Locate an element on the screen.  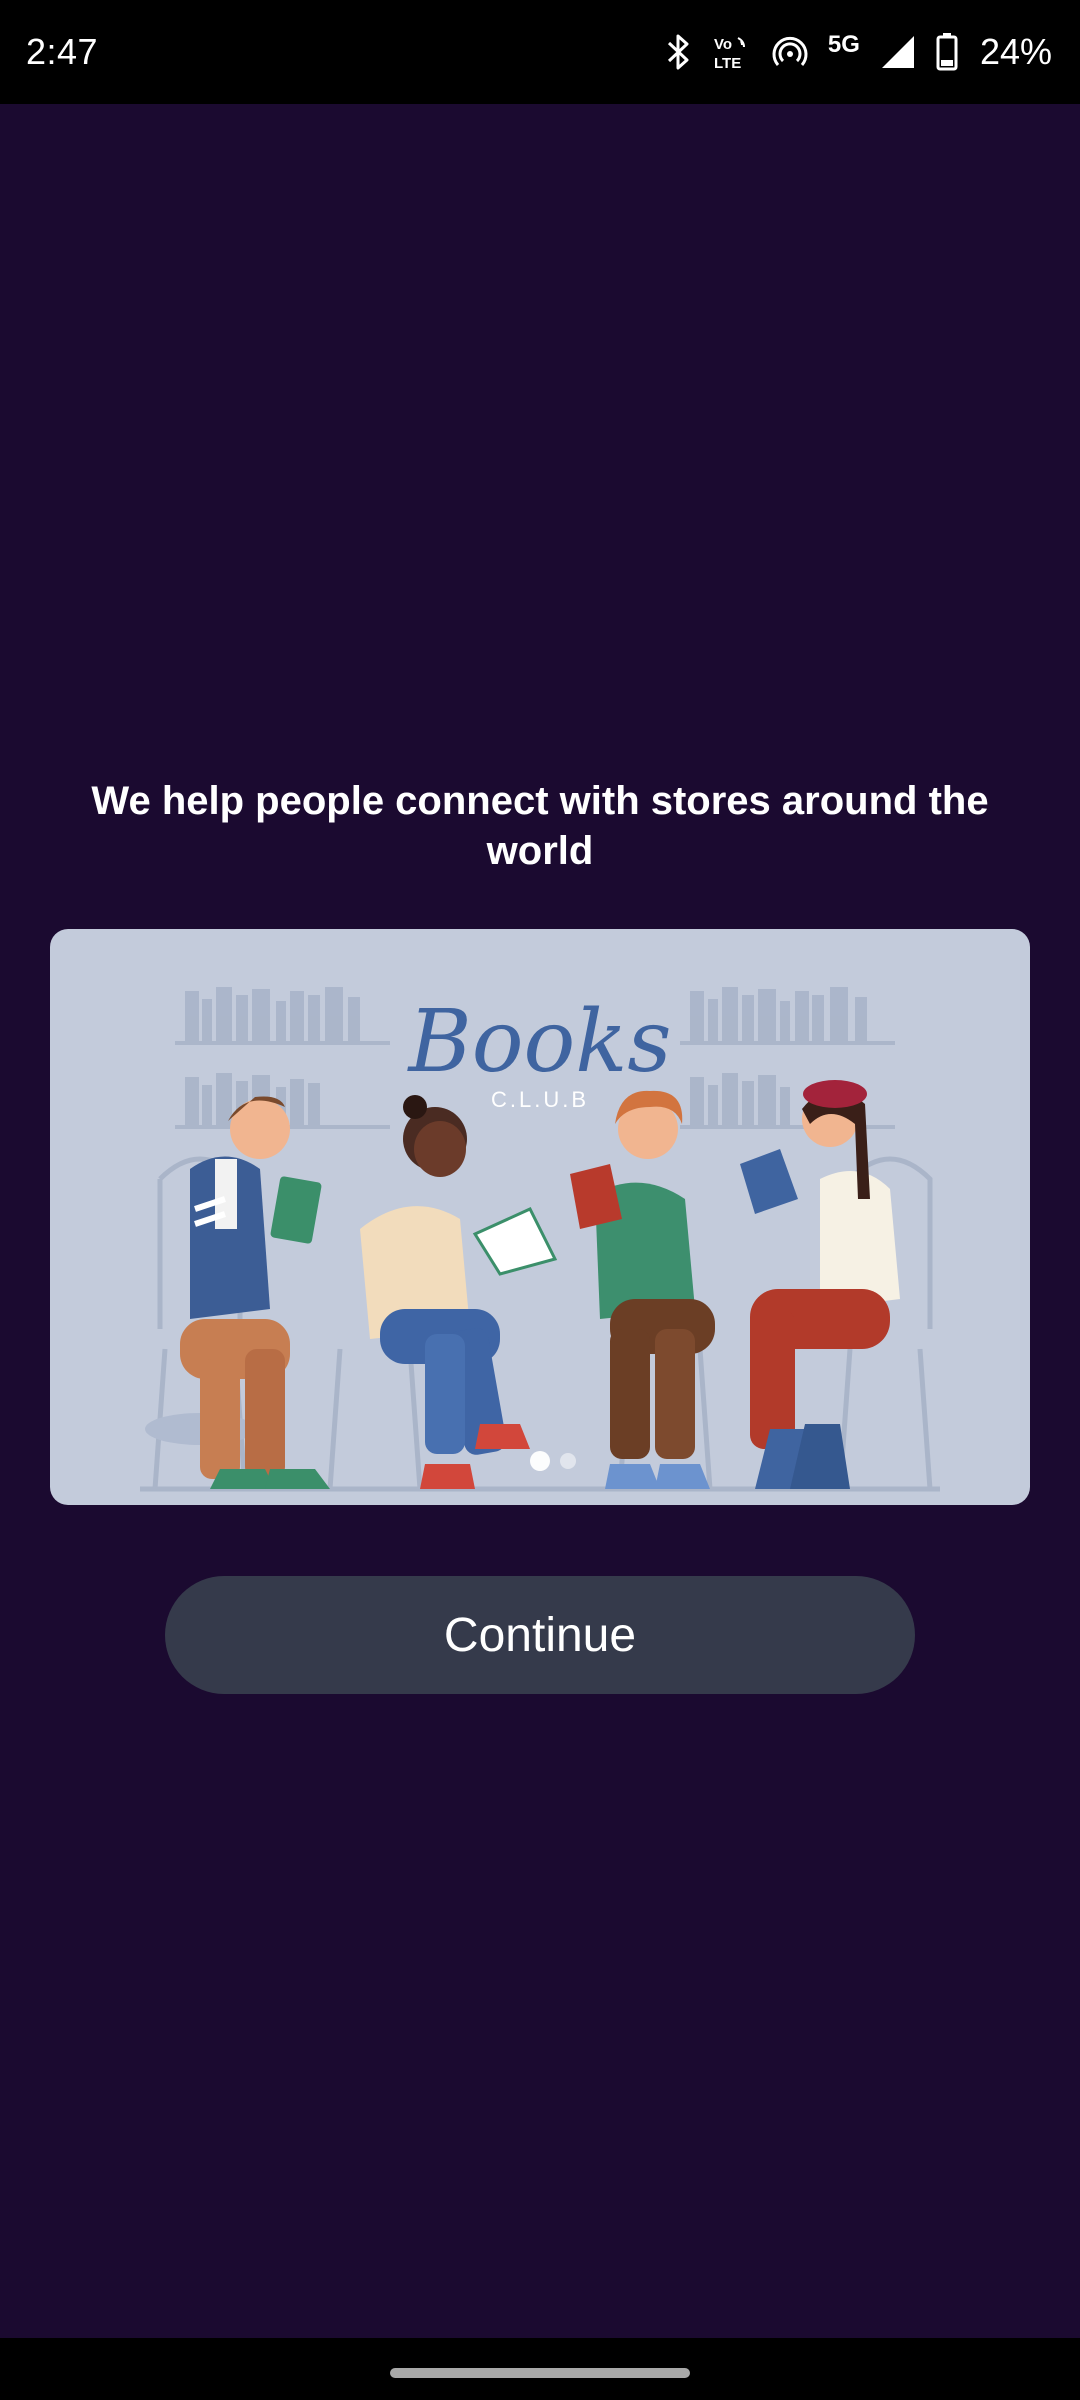
battery-percent: 24% is located at coordinates (1015, 51).